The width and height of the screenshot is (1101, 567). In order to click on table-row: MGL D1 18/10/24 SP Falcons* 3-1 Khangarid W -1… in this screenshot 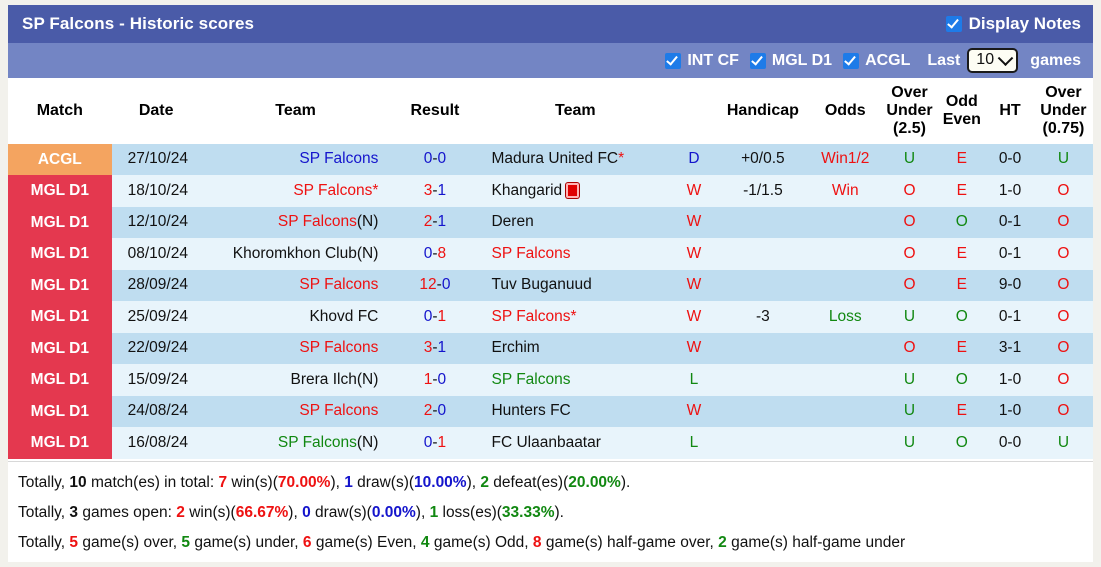, I will do `click(550, 191)`.